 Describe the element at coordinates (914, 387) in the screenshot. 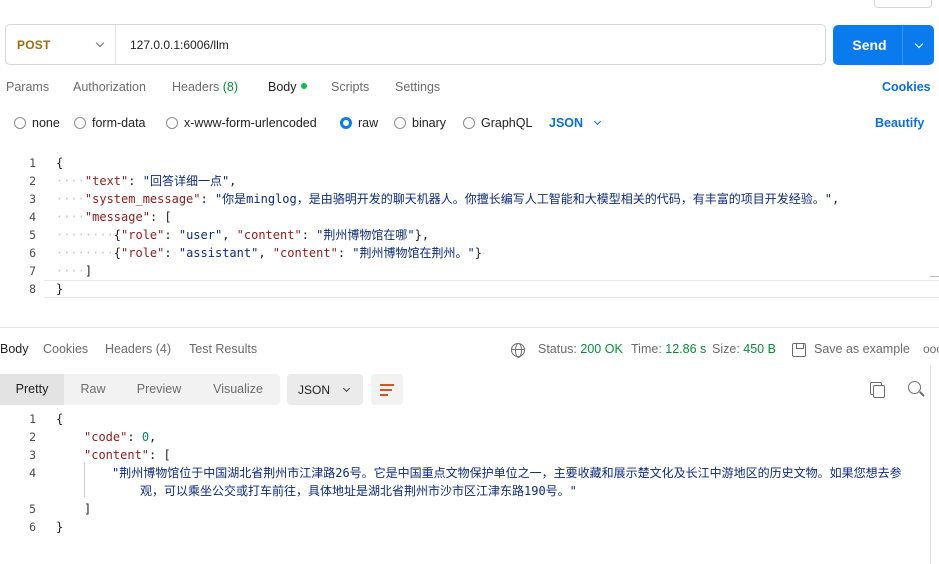

I see `search-icon` at that location.